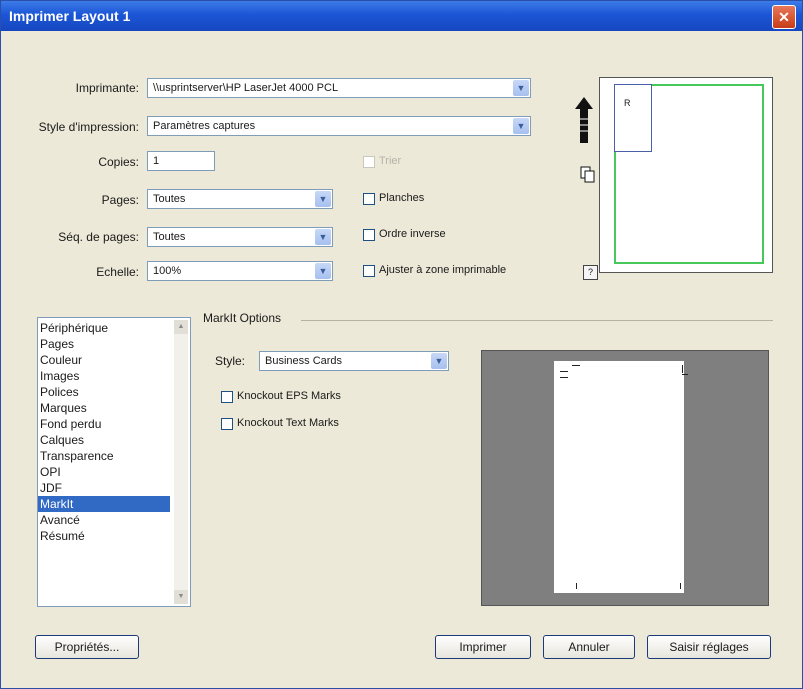 This screenshot has height=689, width=803. I want to click on list-item: JDF, so click(114, 488).